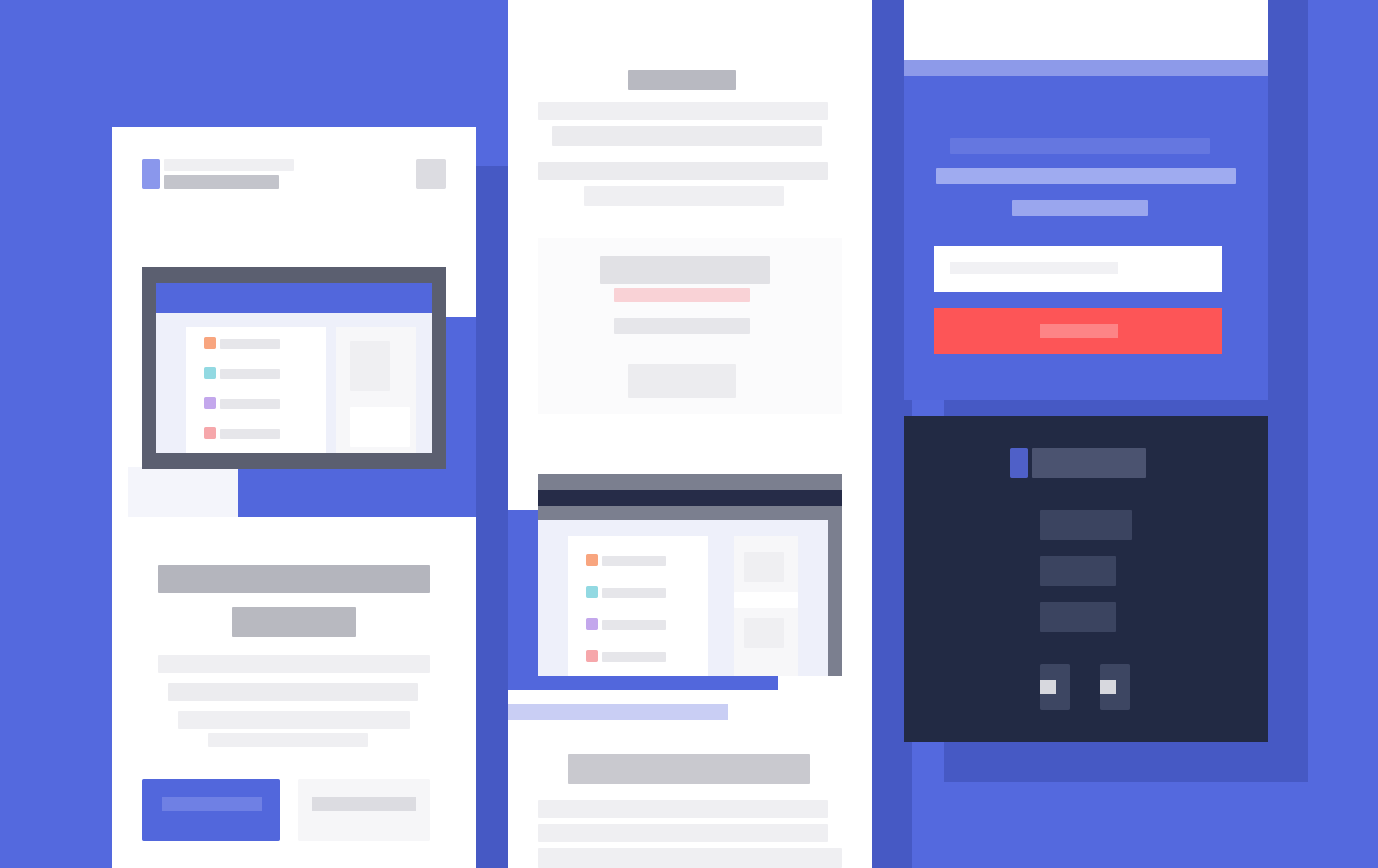  What do you see at coordinates (212, 804) in the screenshot?
I see `primary-button-label` at bounding box center [212, 804].